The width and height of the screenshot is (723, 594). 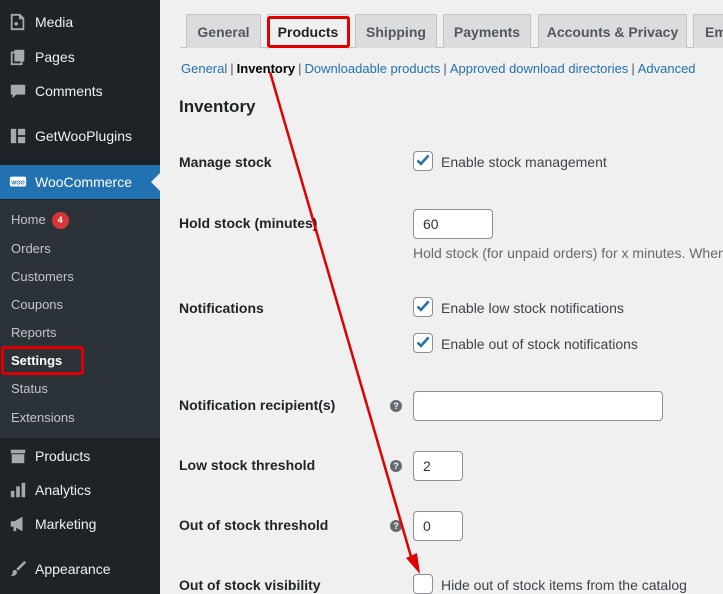 I want to click on menu-media-label: Media, so click(x=54, y=22).